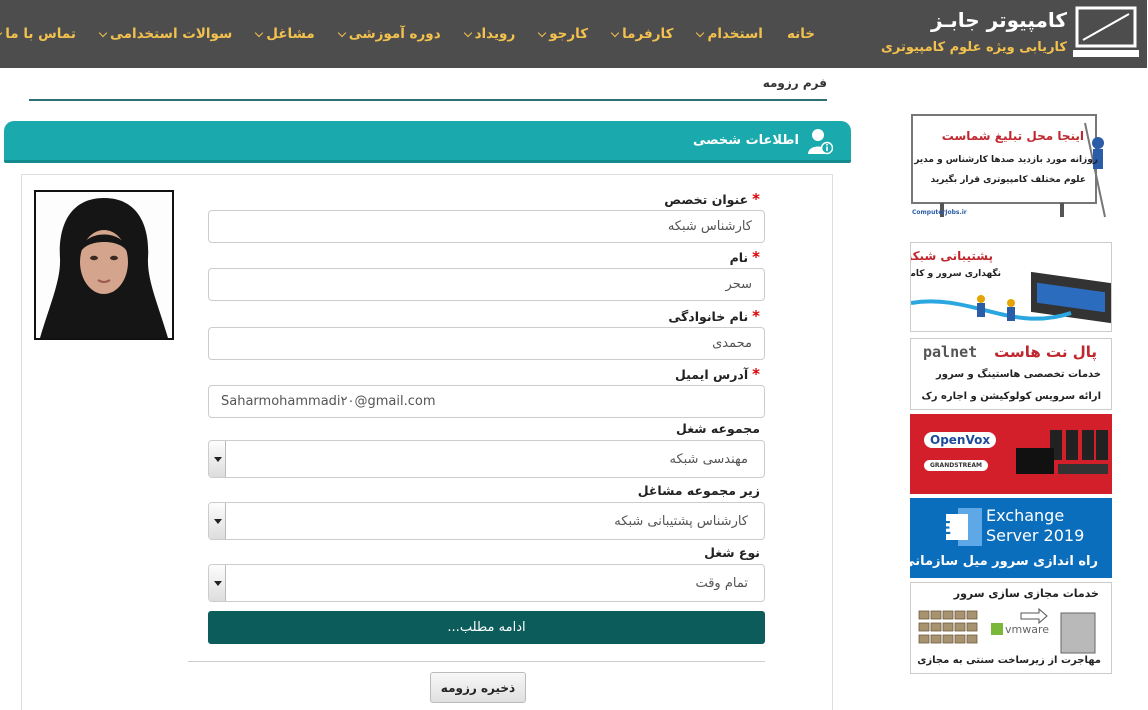  Describe the element at coordinates (1036, 535) in the screenshot. I see `ad5-line2: Server 2019` at that location.